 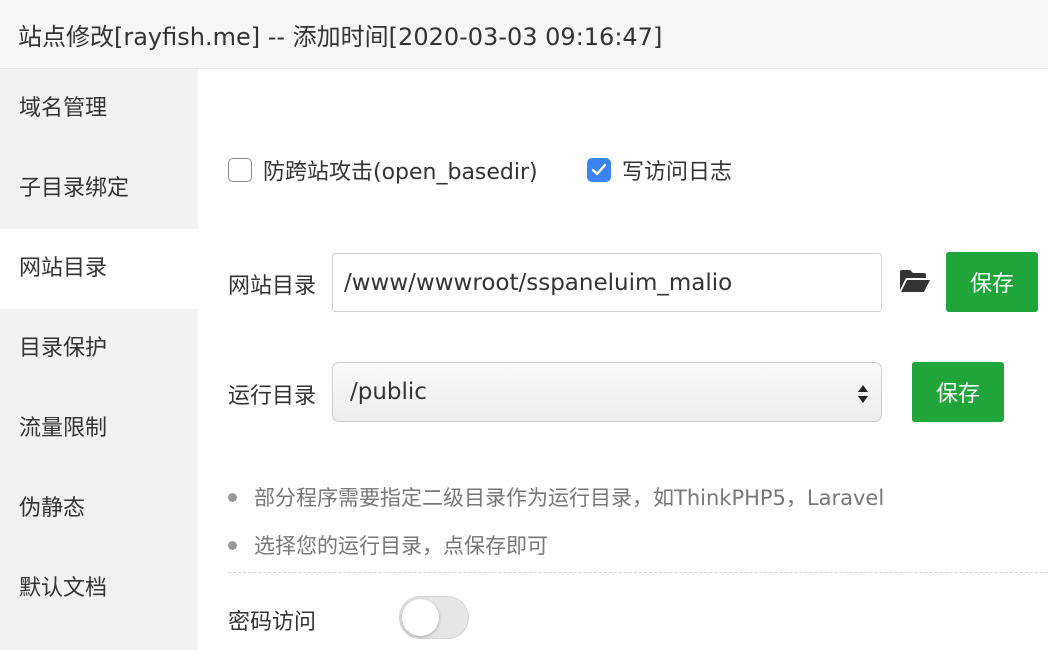 What do you see at coordinates (992, 282) in the screenshot?
I see `site-dir-save-button: 保存` at bounding box center [992, 282].